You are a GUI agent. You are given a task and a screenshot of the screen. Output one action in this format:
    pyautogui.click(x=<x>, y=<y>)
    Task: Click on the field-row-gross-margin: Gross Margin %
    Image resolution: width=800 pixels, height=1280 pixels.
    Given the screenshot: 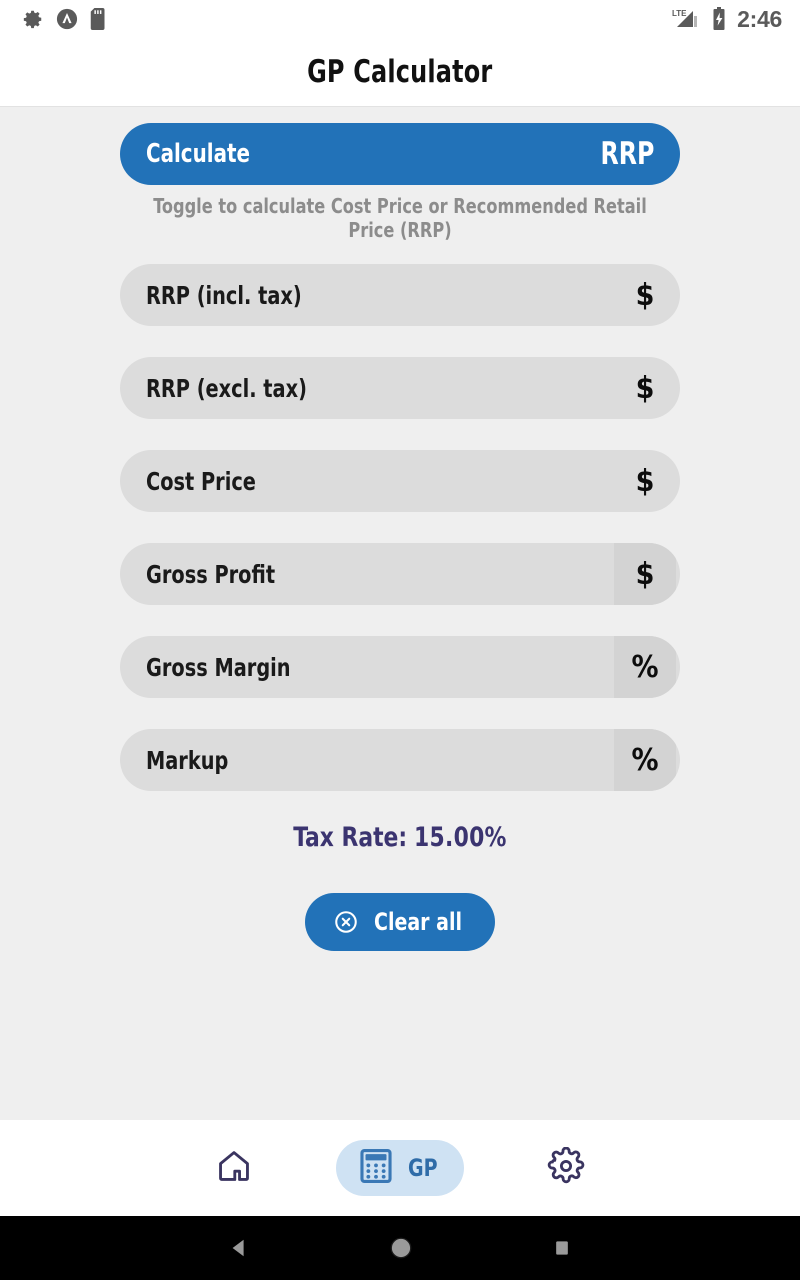 What is the action you would take?
    pyautogui.click(x=400, y=667)
    